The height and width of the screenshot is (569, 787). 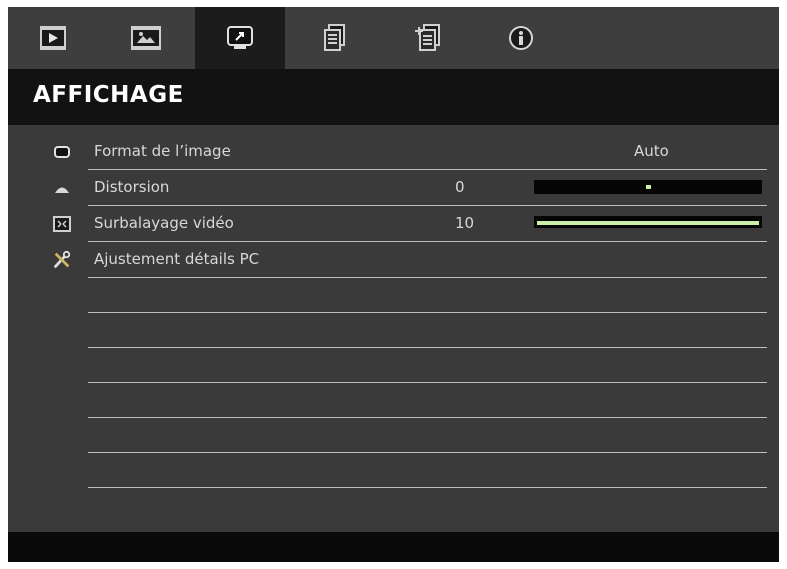 What do you see at coordinates (62, 152) in the screenshot?
I see `rectangle-icon` at bounding box center [62, 152].